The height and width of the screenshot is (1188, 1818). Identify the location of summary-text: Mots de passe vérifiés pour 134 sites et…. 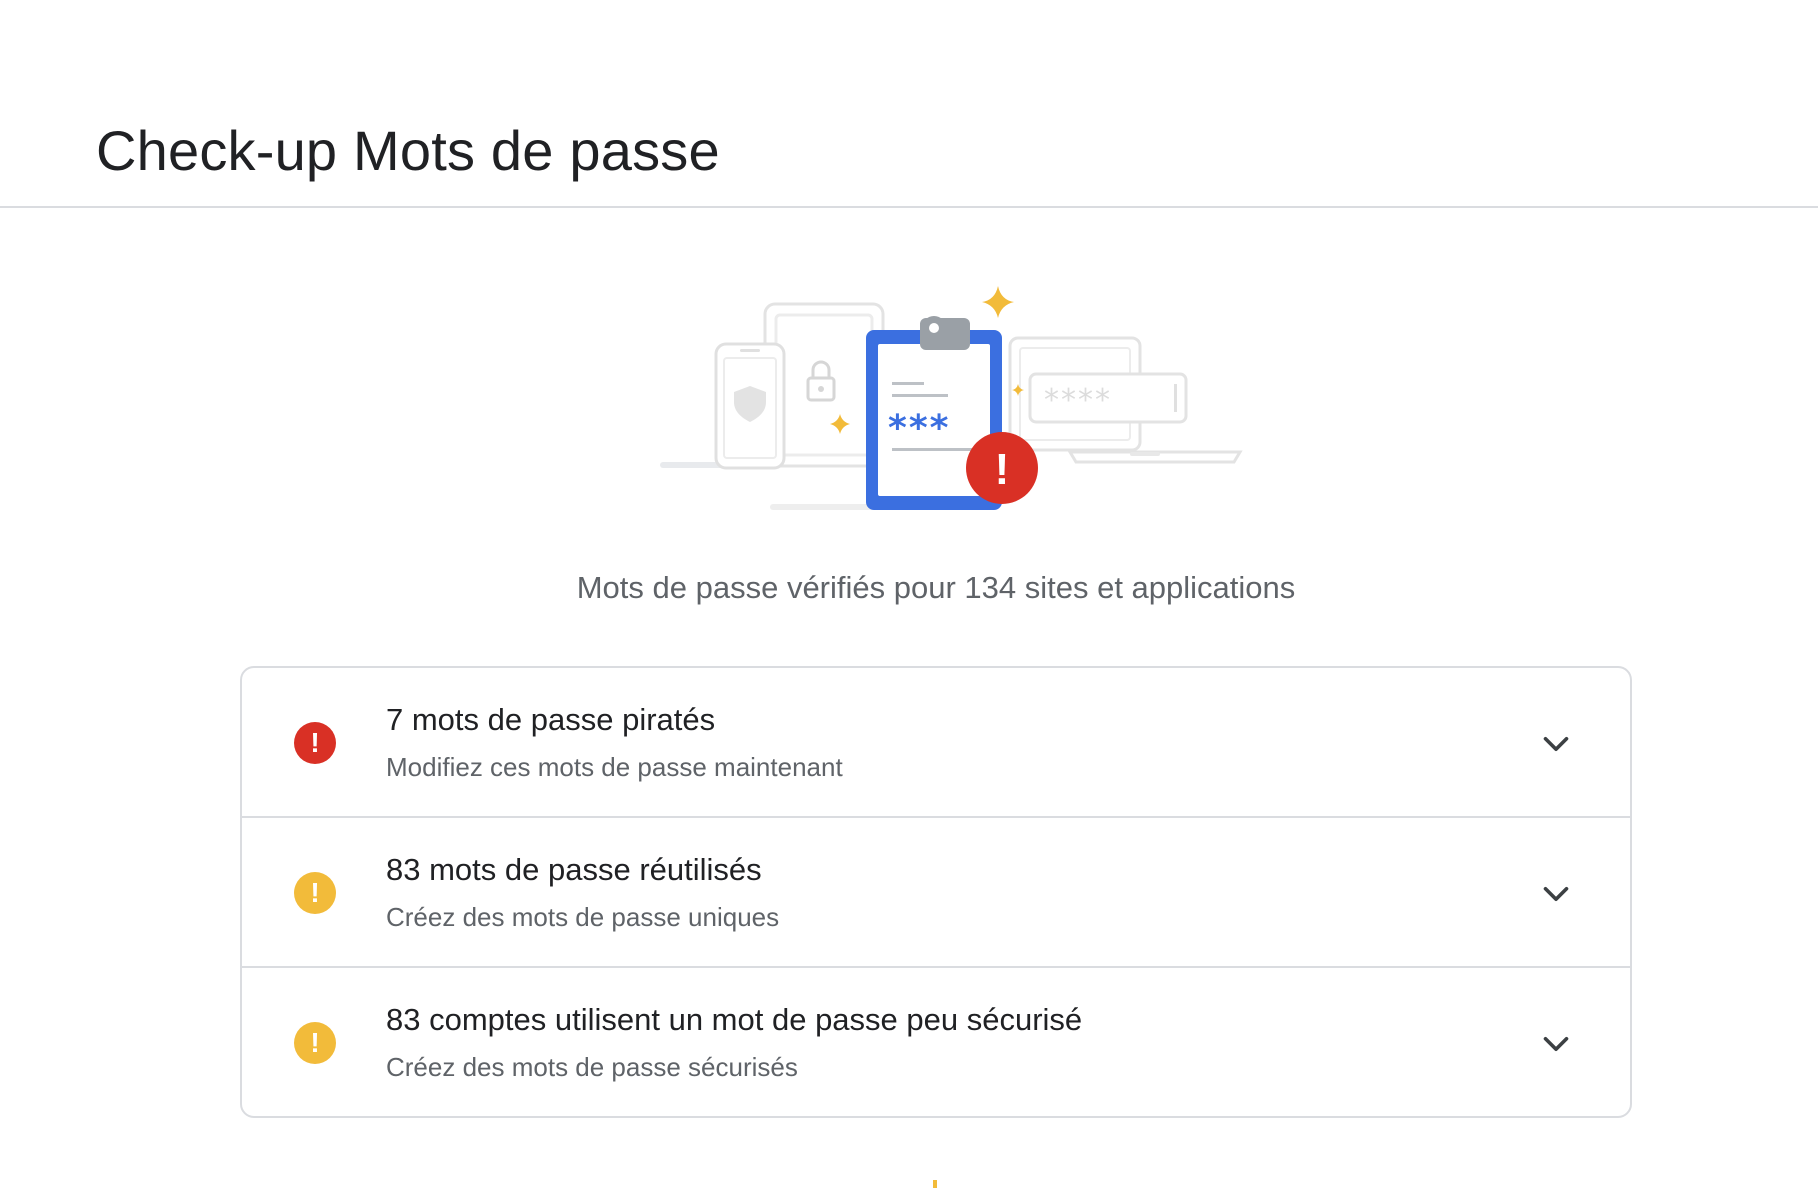
(936, 587).